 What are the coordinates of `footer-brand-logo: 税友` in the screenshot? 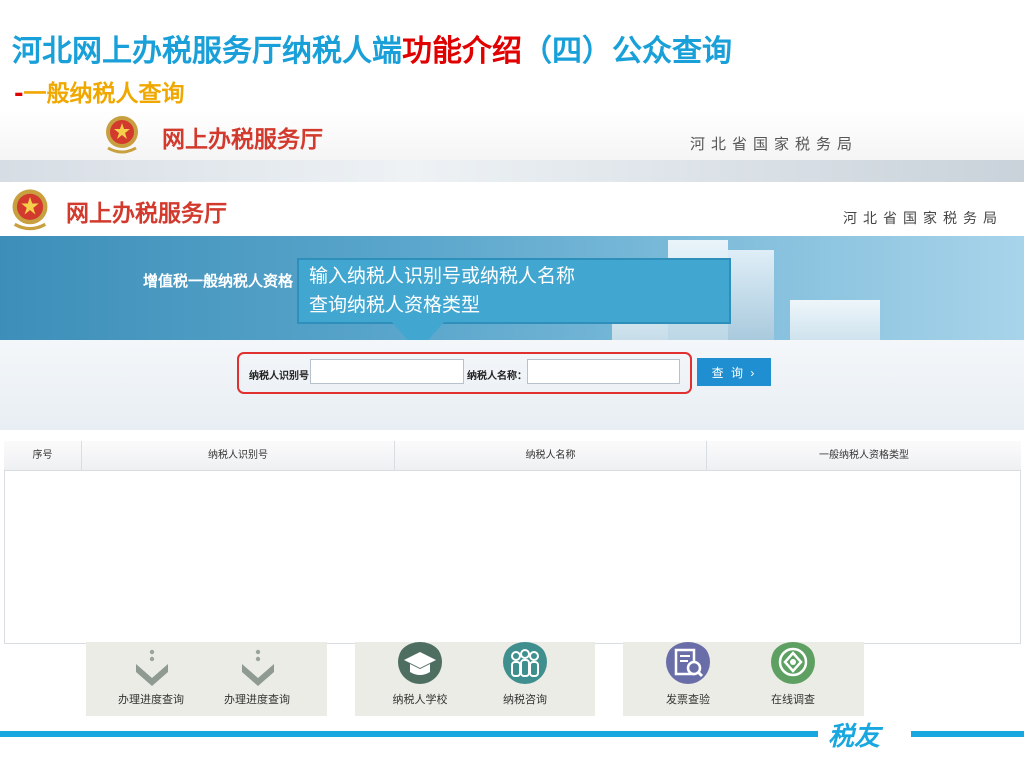 It's located at (854, 737).